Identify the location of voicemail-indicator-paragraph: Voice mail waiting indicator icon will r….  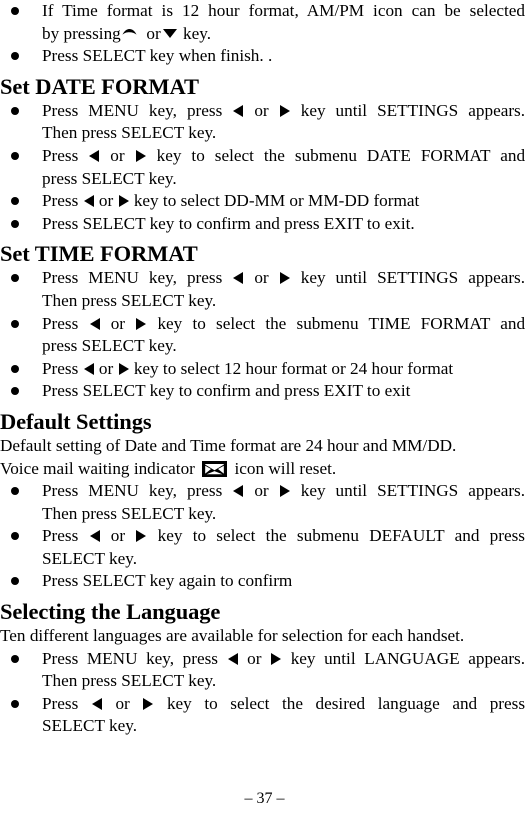
(262, 469).